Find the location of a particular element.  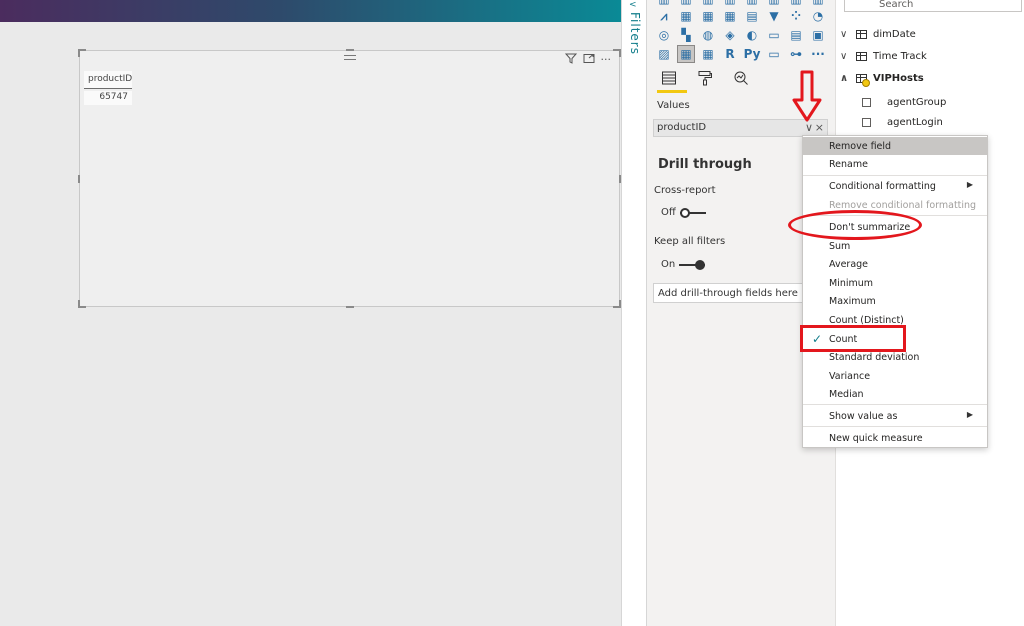

cross-report-state: Off is located at coordinates (668, 212).